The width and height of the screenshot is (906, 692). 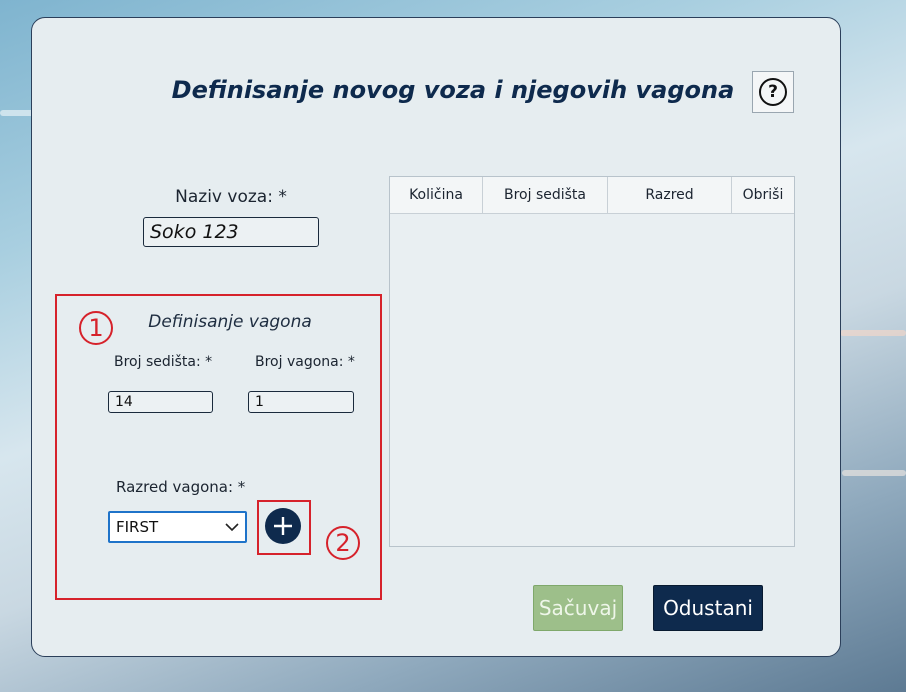 I want to click on column-header-class: Razred, so click(x=670, y=195).